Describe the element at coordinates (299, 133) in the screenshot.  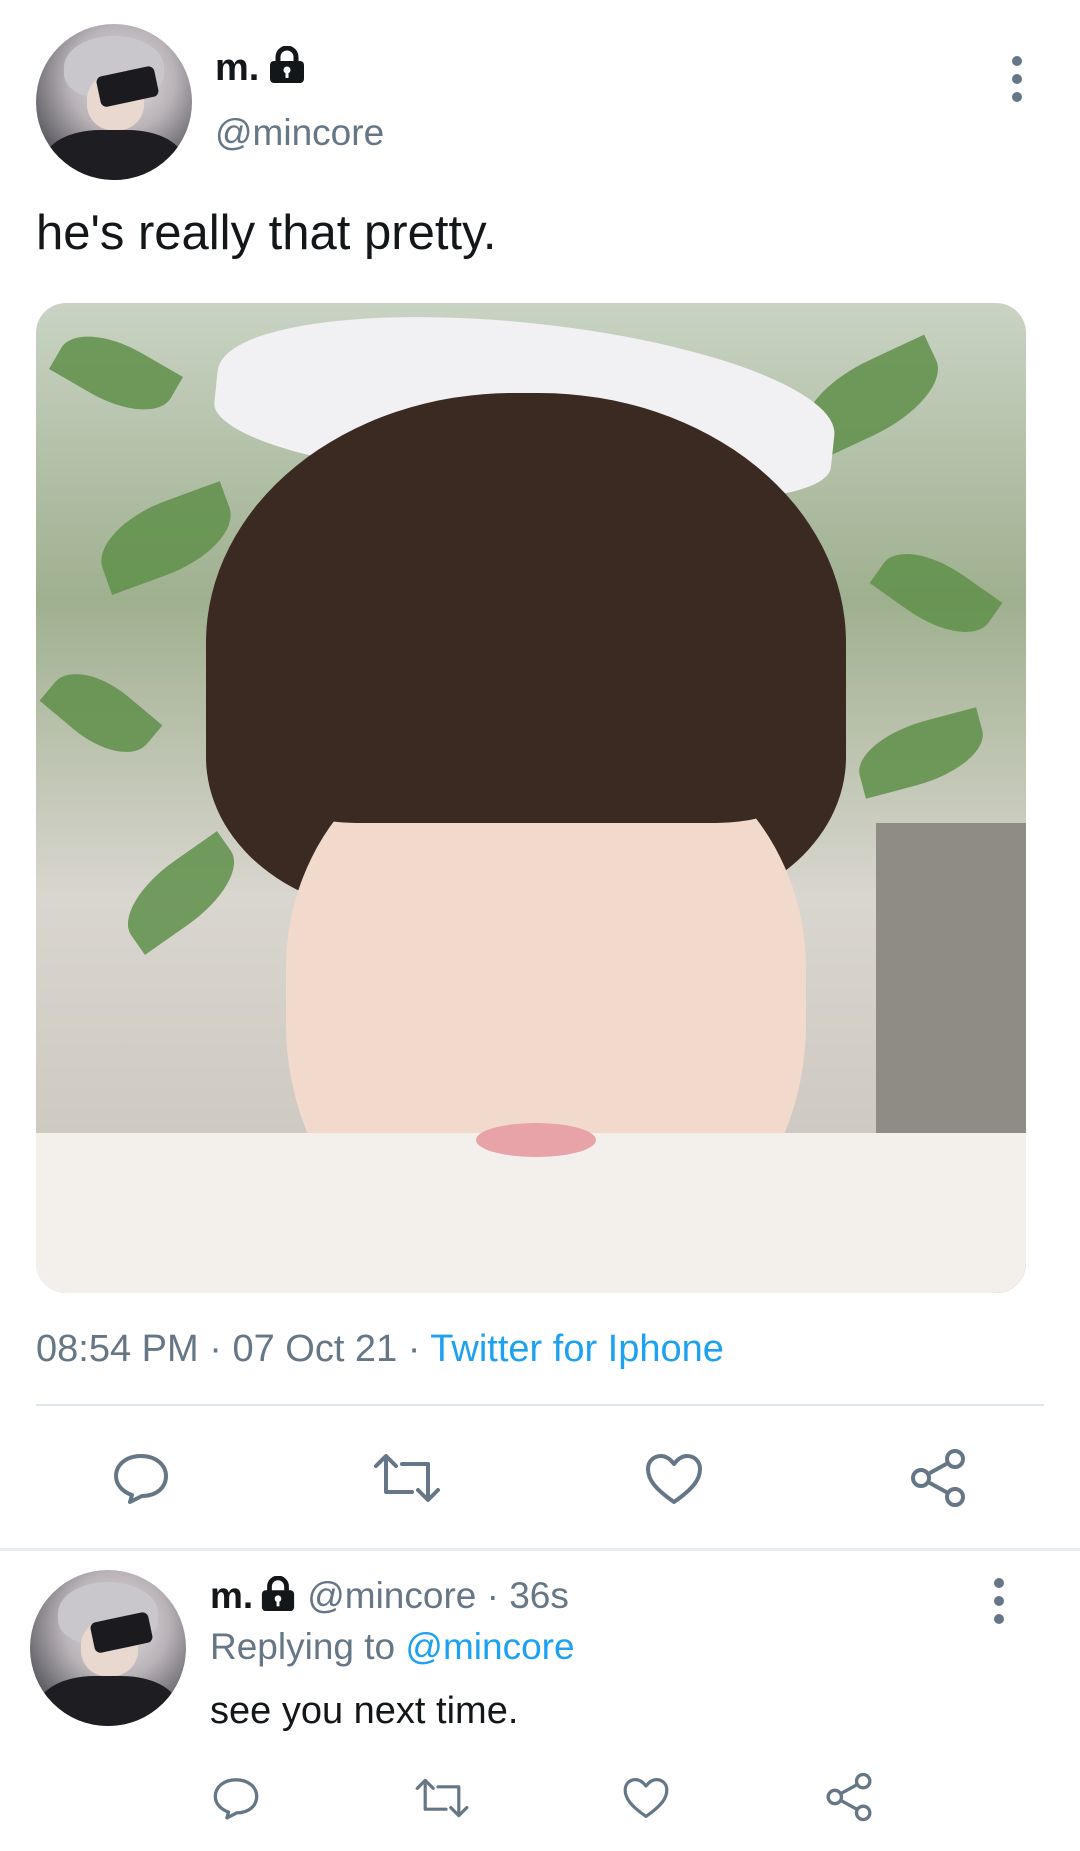
I see `main-handle: @mincore` at that location.